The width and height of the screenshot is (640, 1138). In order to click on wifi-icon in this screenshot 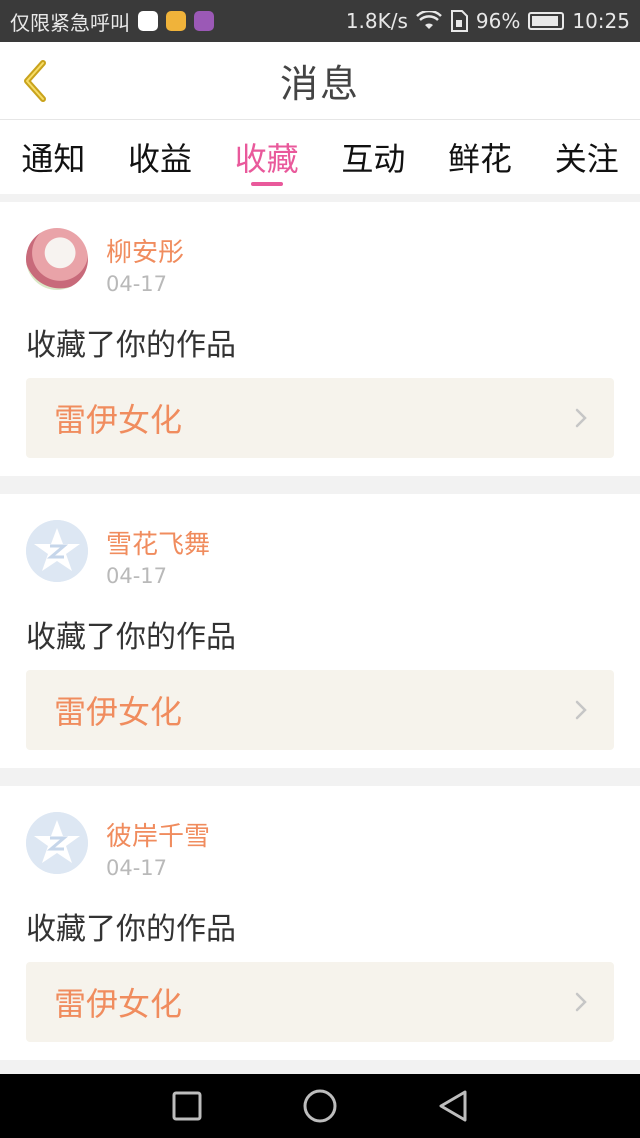, I will do `click(429, 20)`.